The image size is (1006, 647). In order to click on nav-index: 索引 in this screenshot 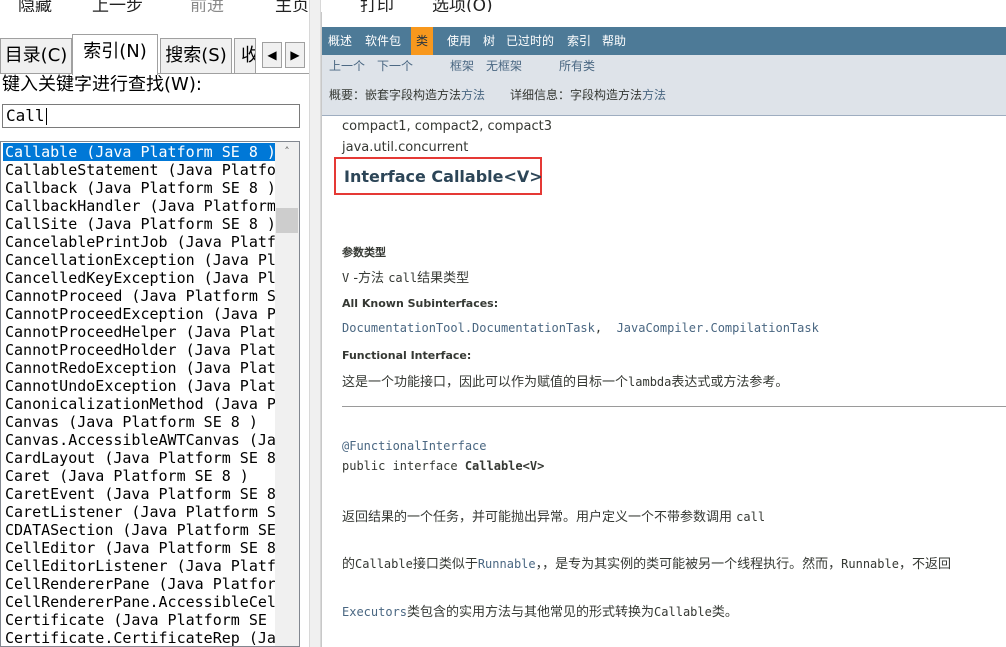, I will do `click(579, 41)`.